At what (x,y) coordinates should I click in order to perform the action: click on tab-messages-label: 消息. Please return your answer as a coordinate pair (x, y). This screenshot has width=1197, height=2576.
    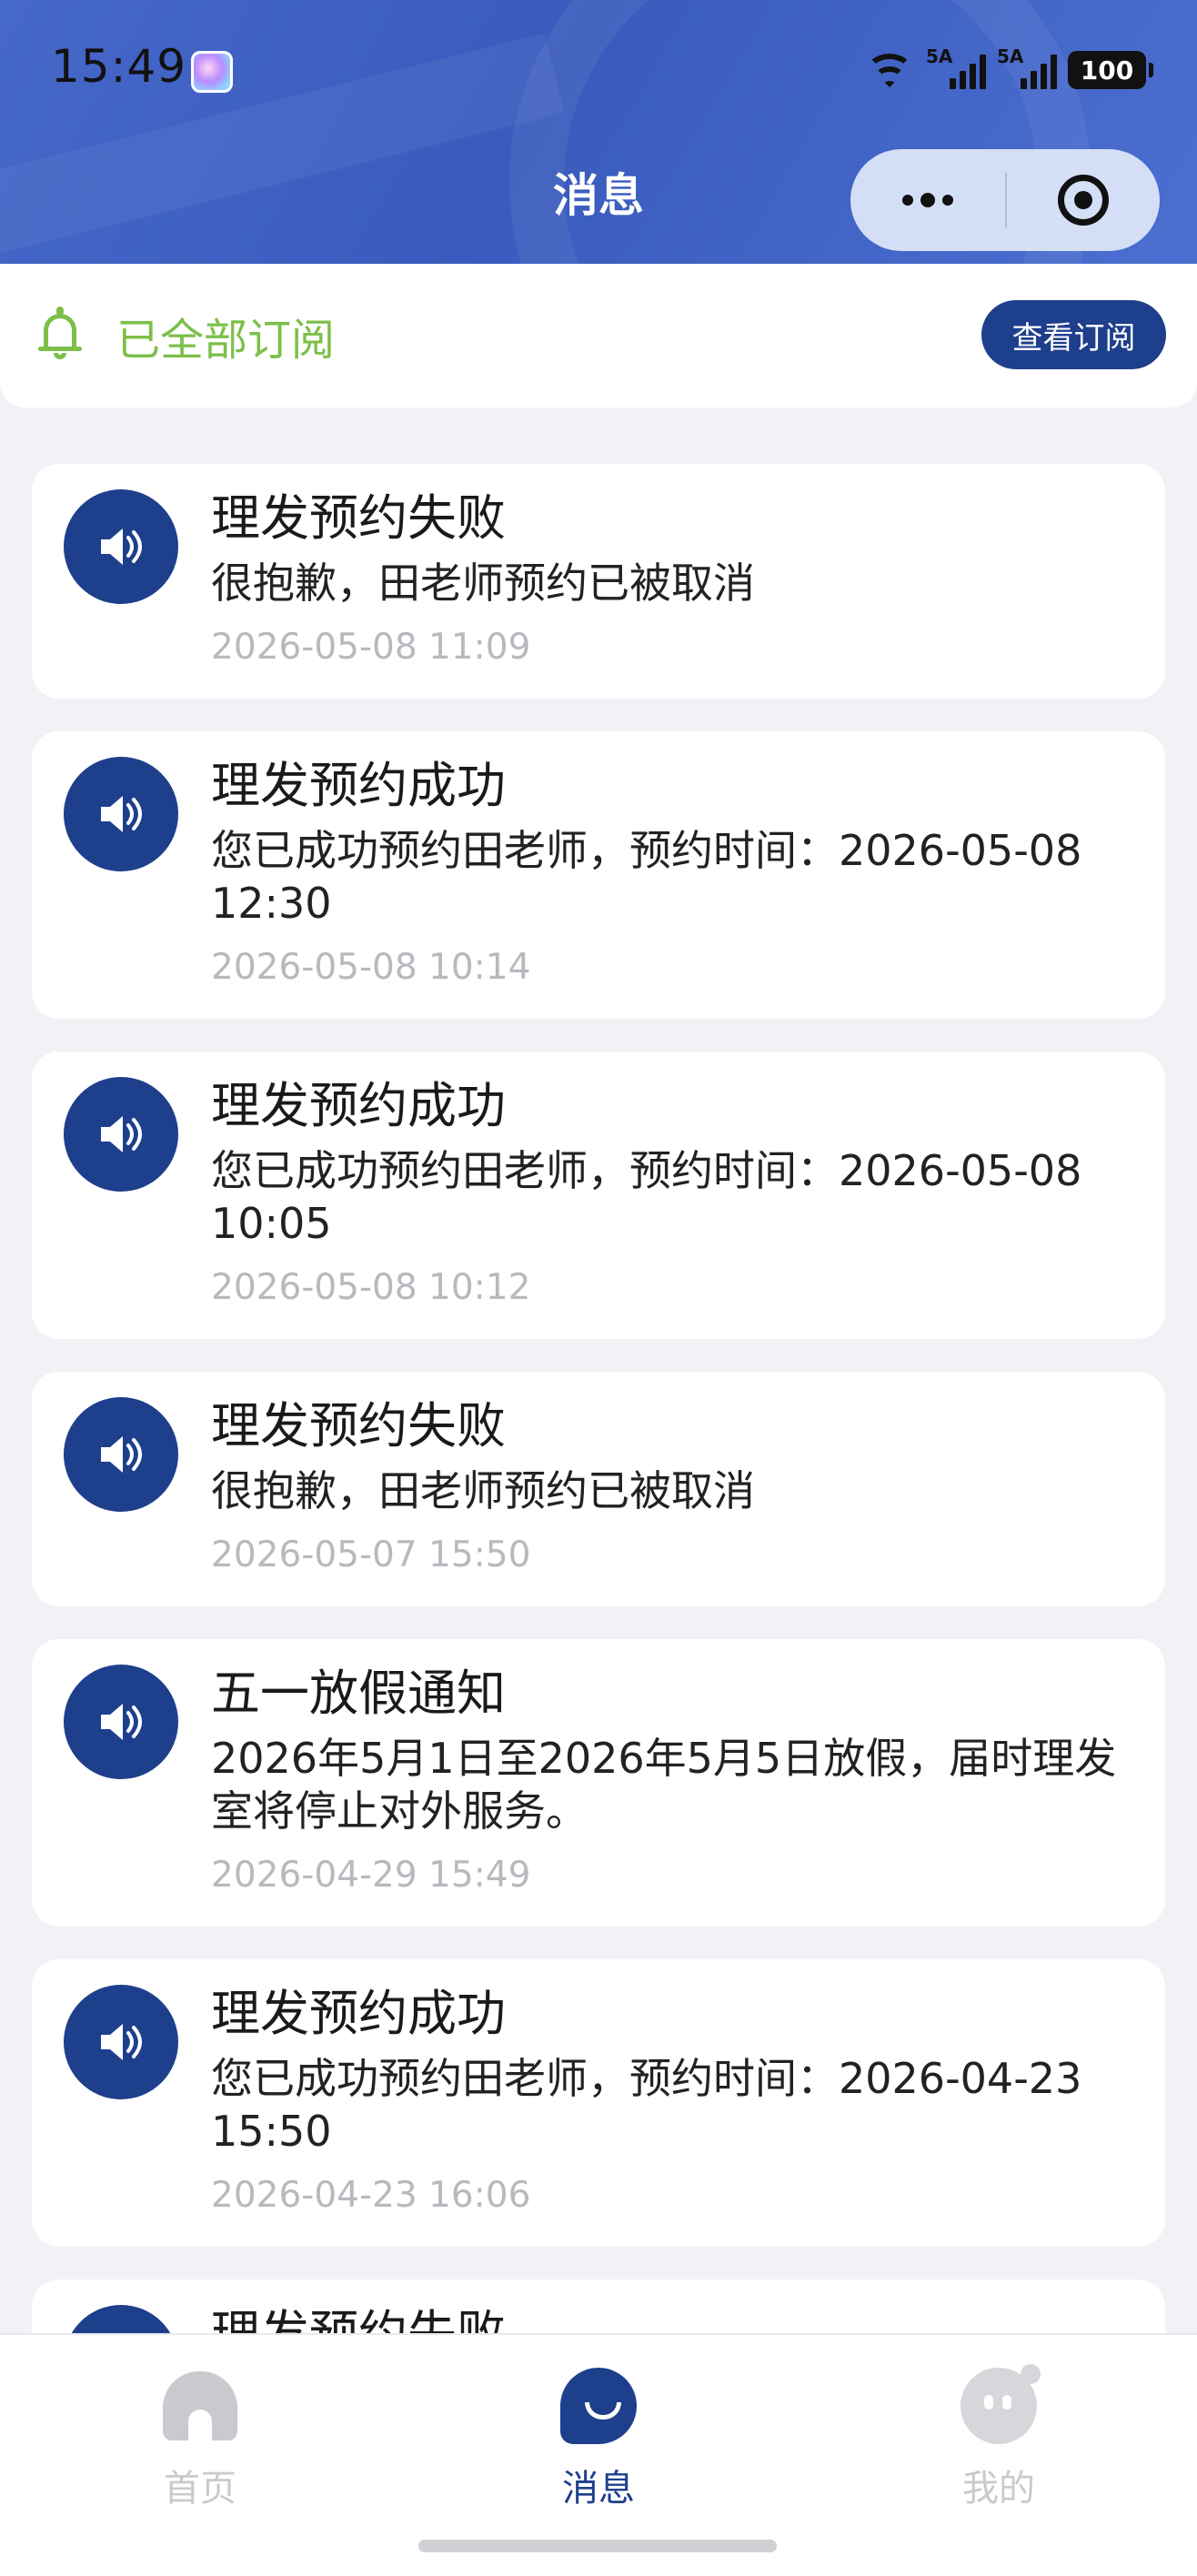
    Looking at the image, I should click on (598, 2489).